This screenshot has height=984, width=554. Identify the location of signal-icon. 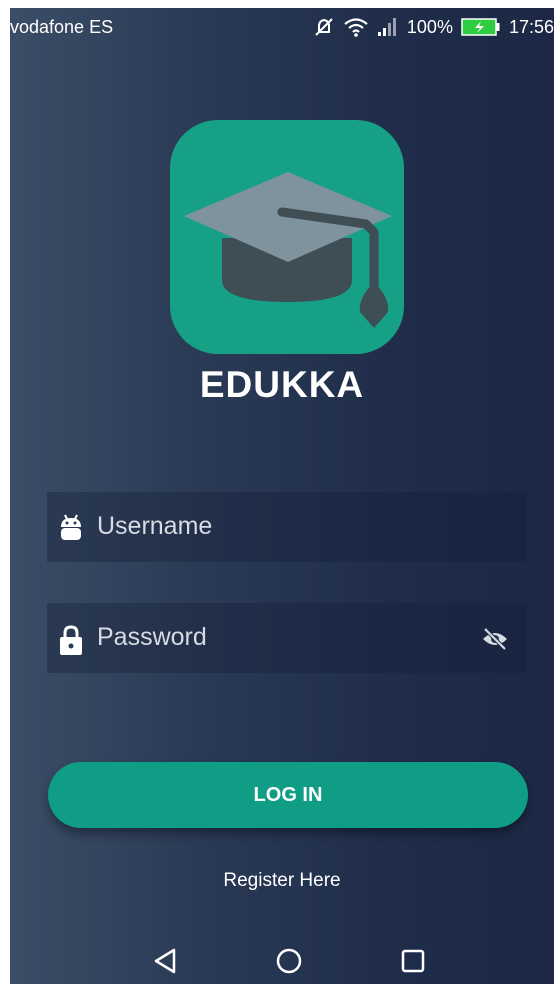
(388, 27).